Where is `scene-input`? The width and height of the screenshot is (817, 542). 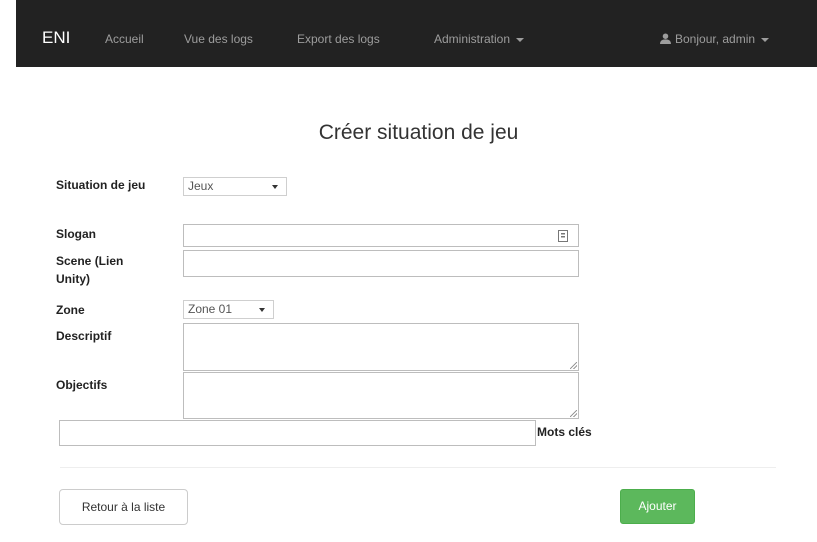
scene-input is located at coordinates (381, 263).